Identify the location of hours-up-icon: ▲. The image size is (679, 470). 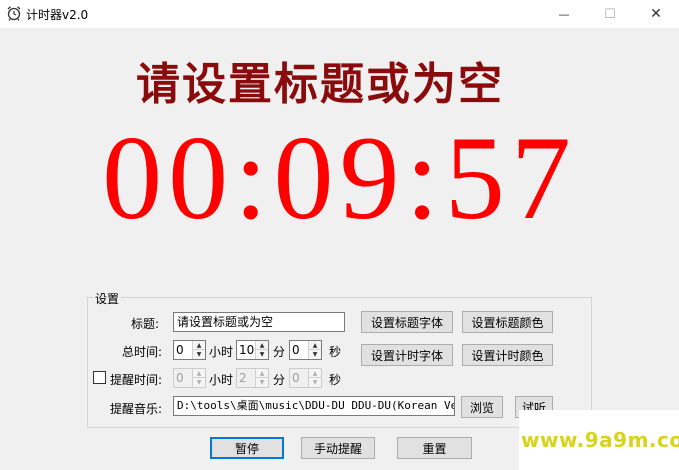
(199, 345).